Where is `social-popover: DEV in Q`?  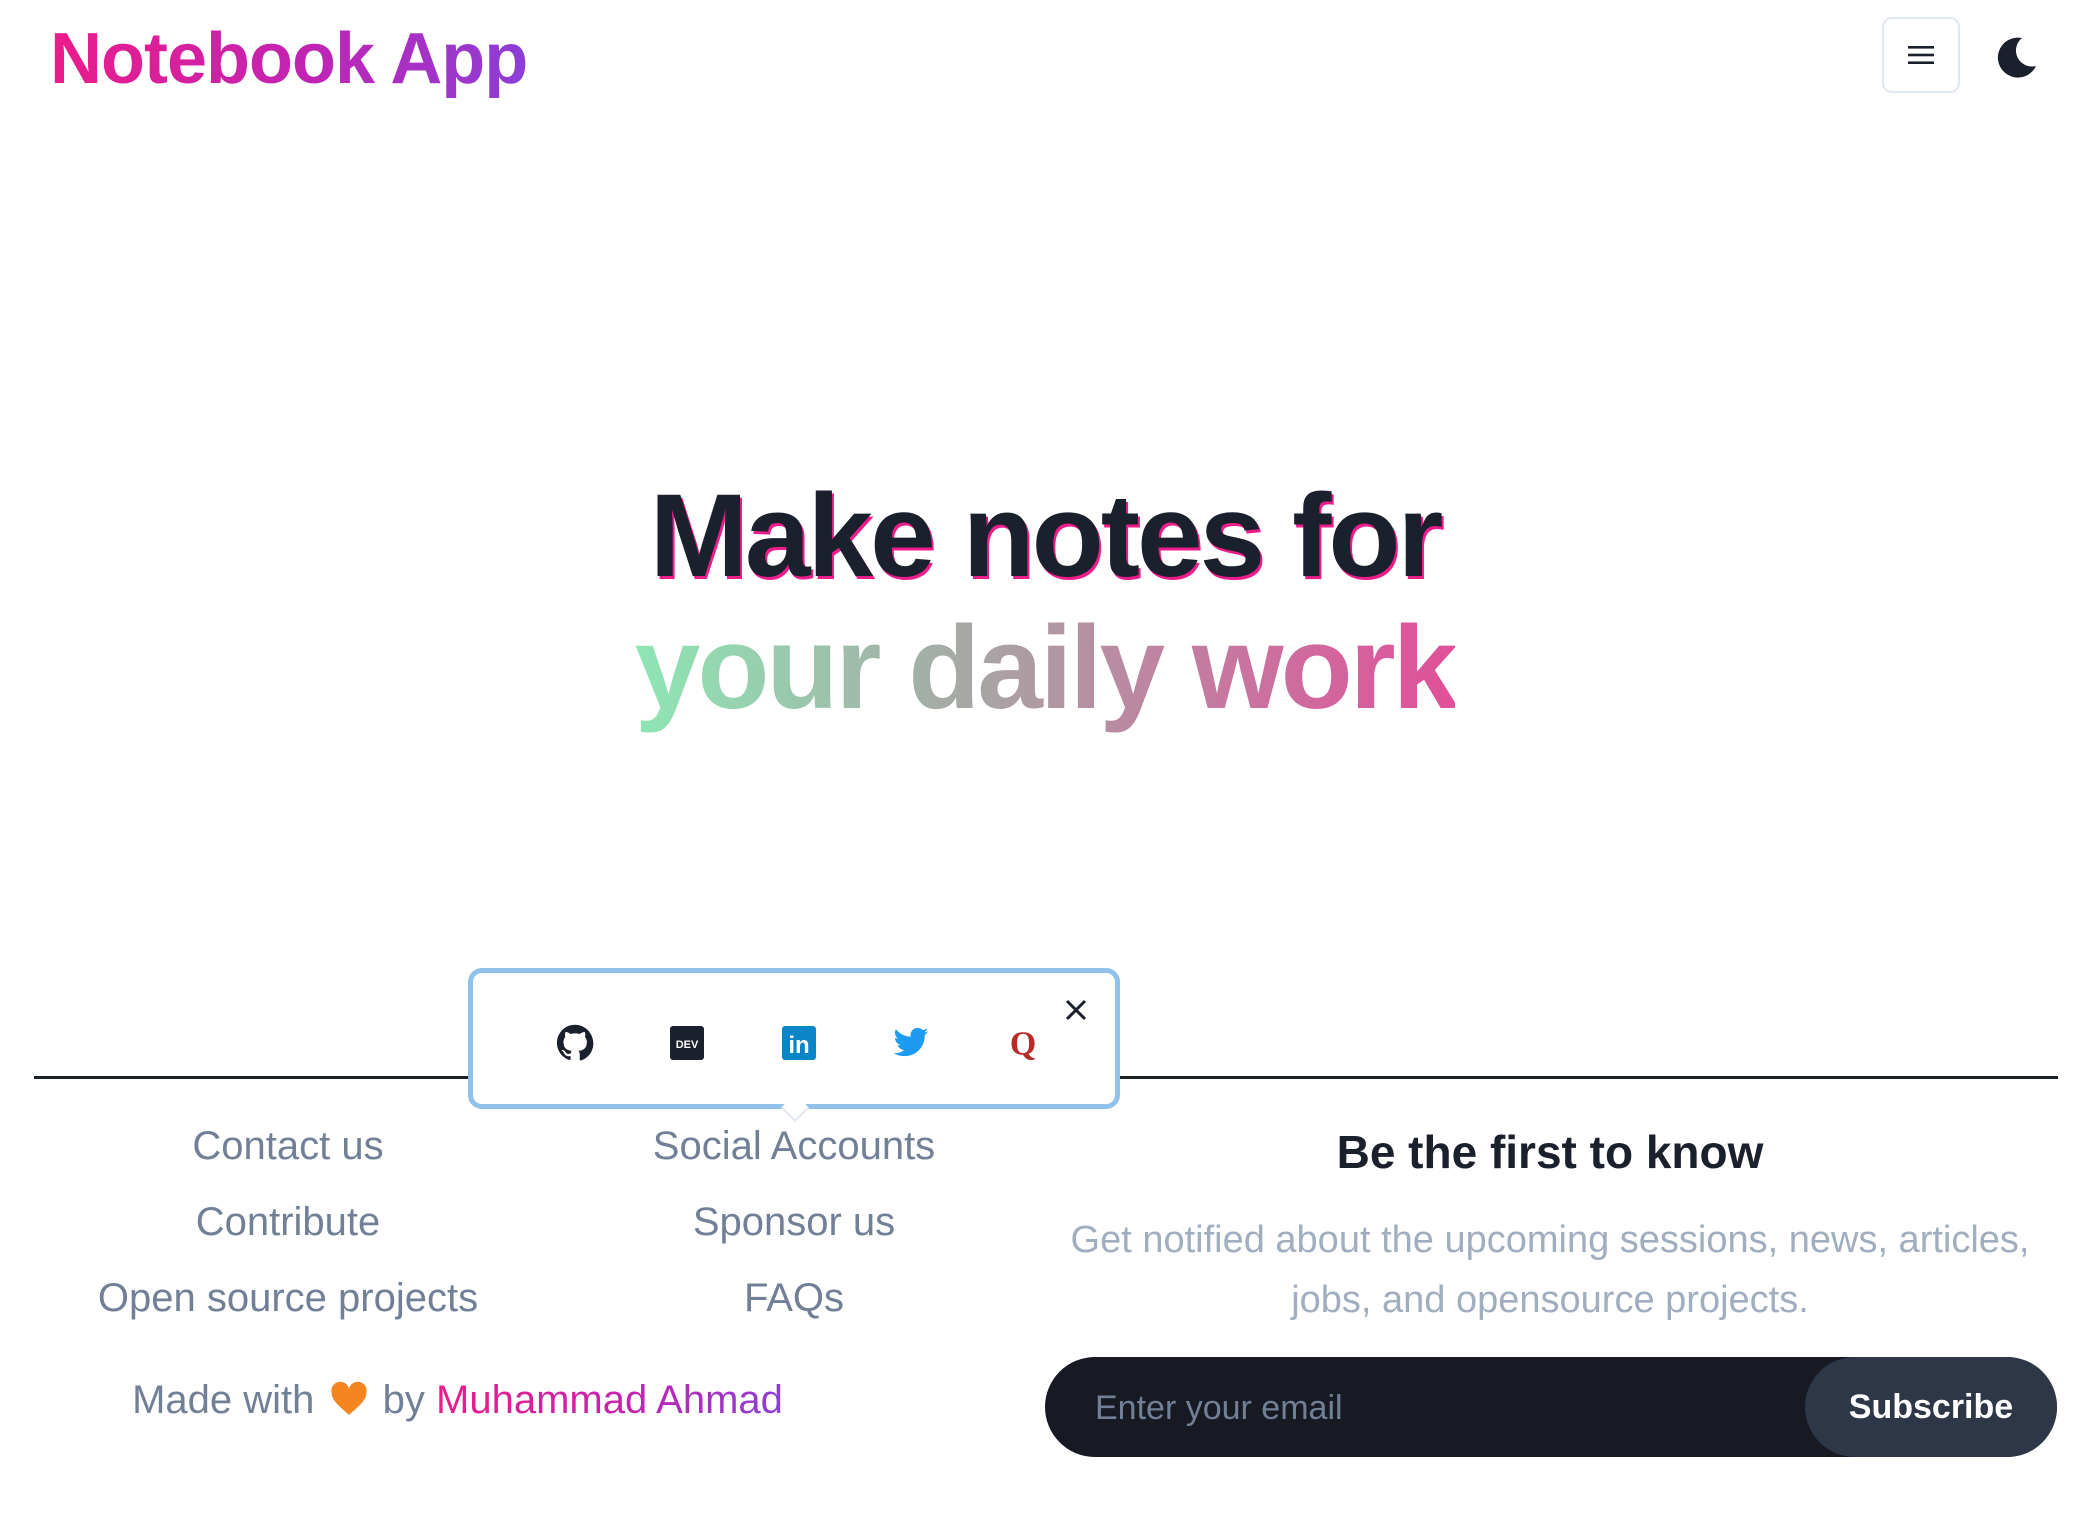 social-popover: DEV in Q is located at coordinates (794, 1045).